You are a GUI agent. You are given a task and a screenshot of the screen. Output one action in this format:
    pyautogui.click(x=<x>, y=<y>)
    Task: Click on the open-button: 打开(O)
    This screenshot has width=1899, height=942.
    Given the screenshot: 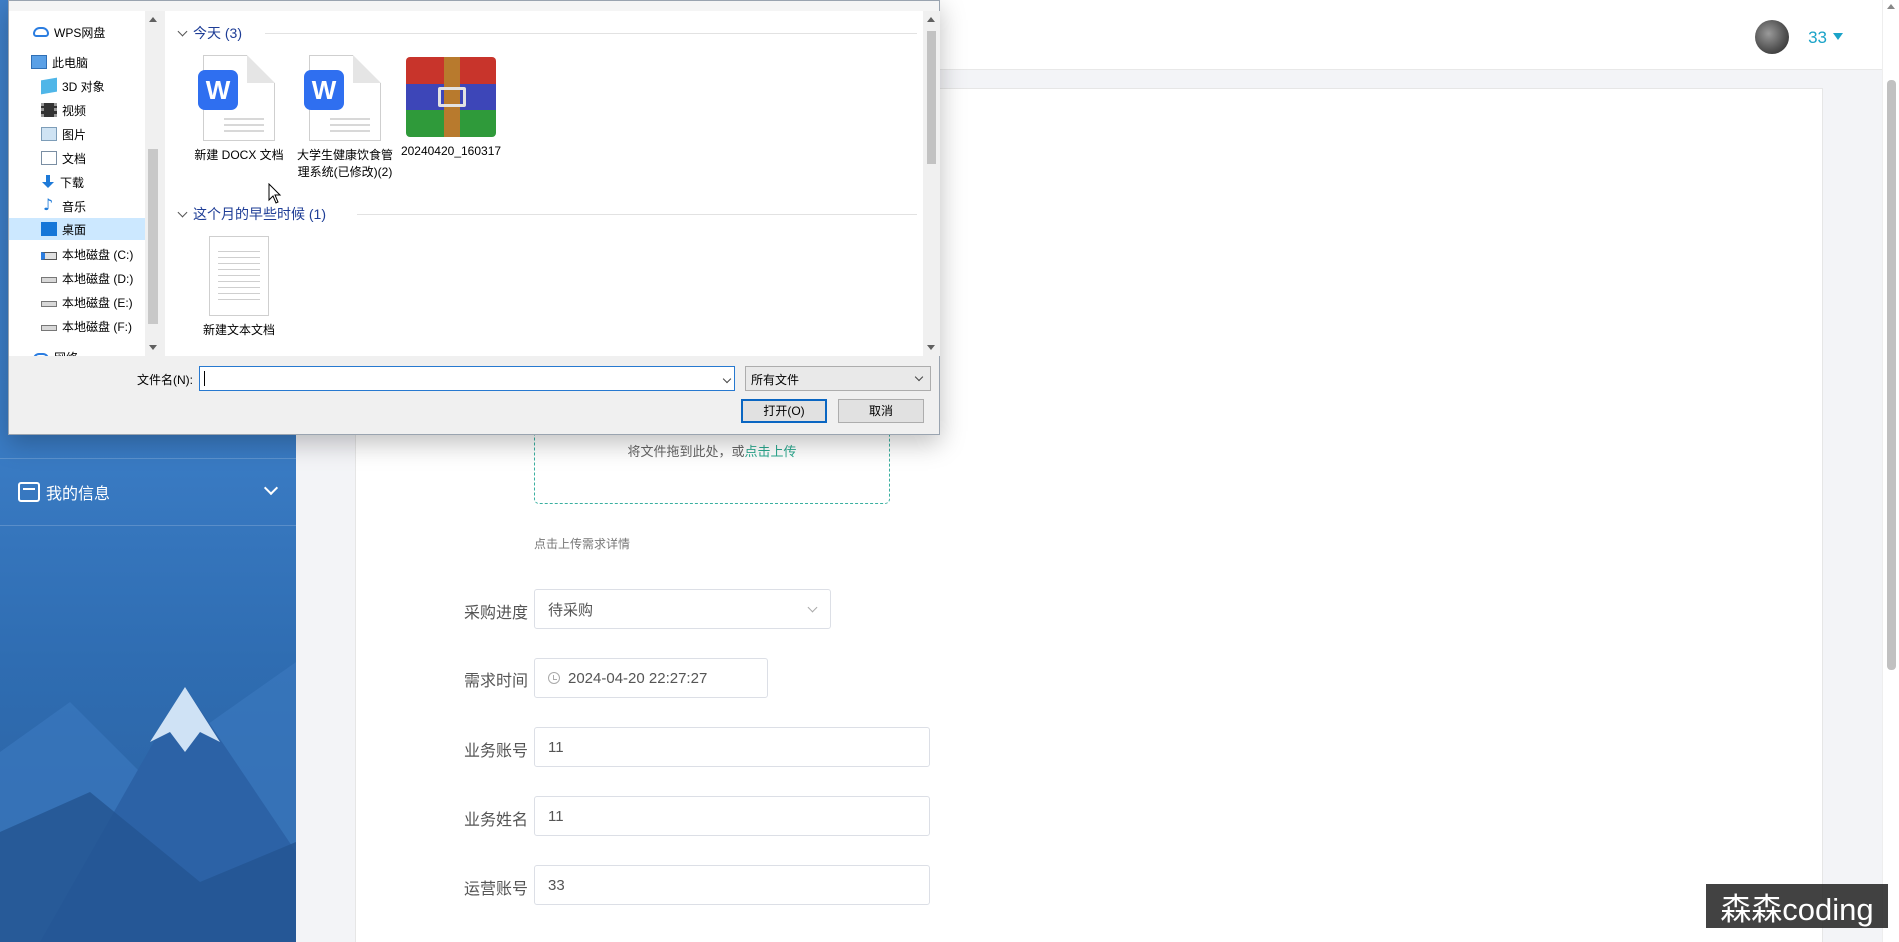 What is the action you would take?
    pyautogui.click(x=784, y=411)
    